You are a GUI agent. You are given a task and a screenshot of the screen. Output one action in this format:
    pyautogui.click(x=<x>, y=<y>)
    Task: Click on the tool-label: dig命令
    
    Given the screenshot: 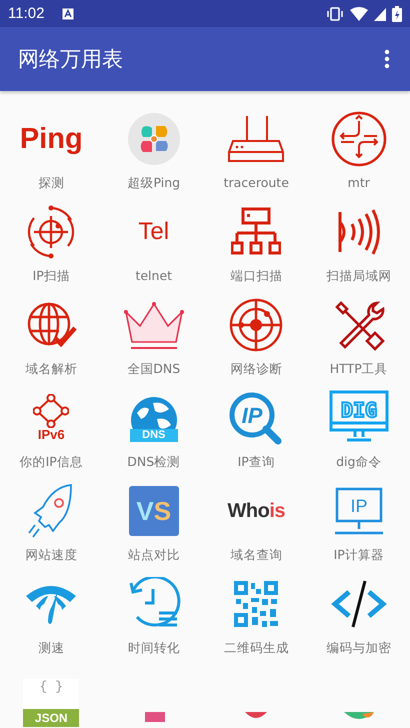 What is the action you would take?
    pyautogui.click(x=359, y=462)
    